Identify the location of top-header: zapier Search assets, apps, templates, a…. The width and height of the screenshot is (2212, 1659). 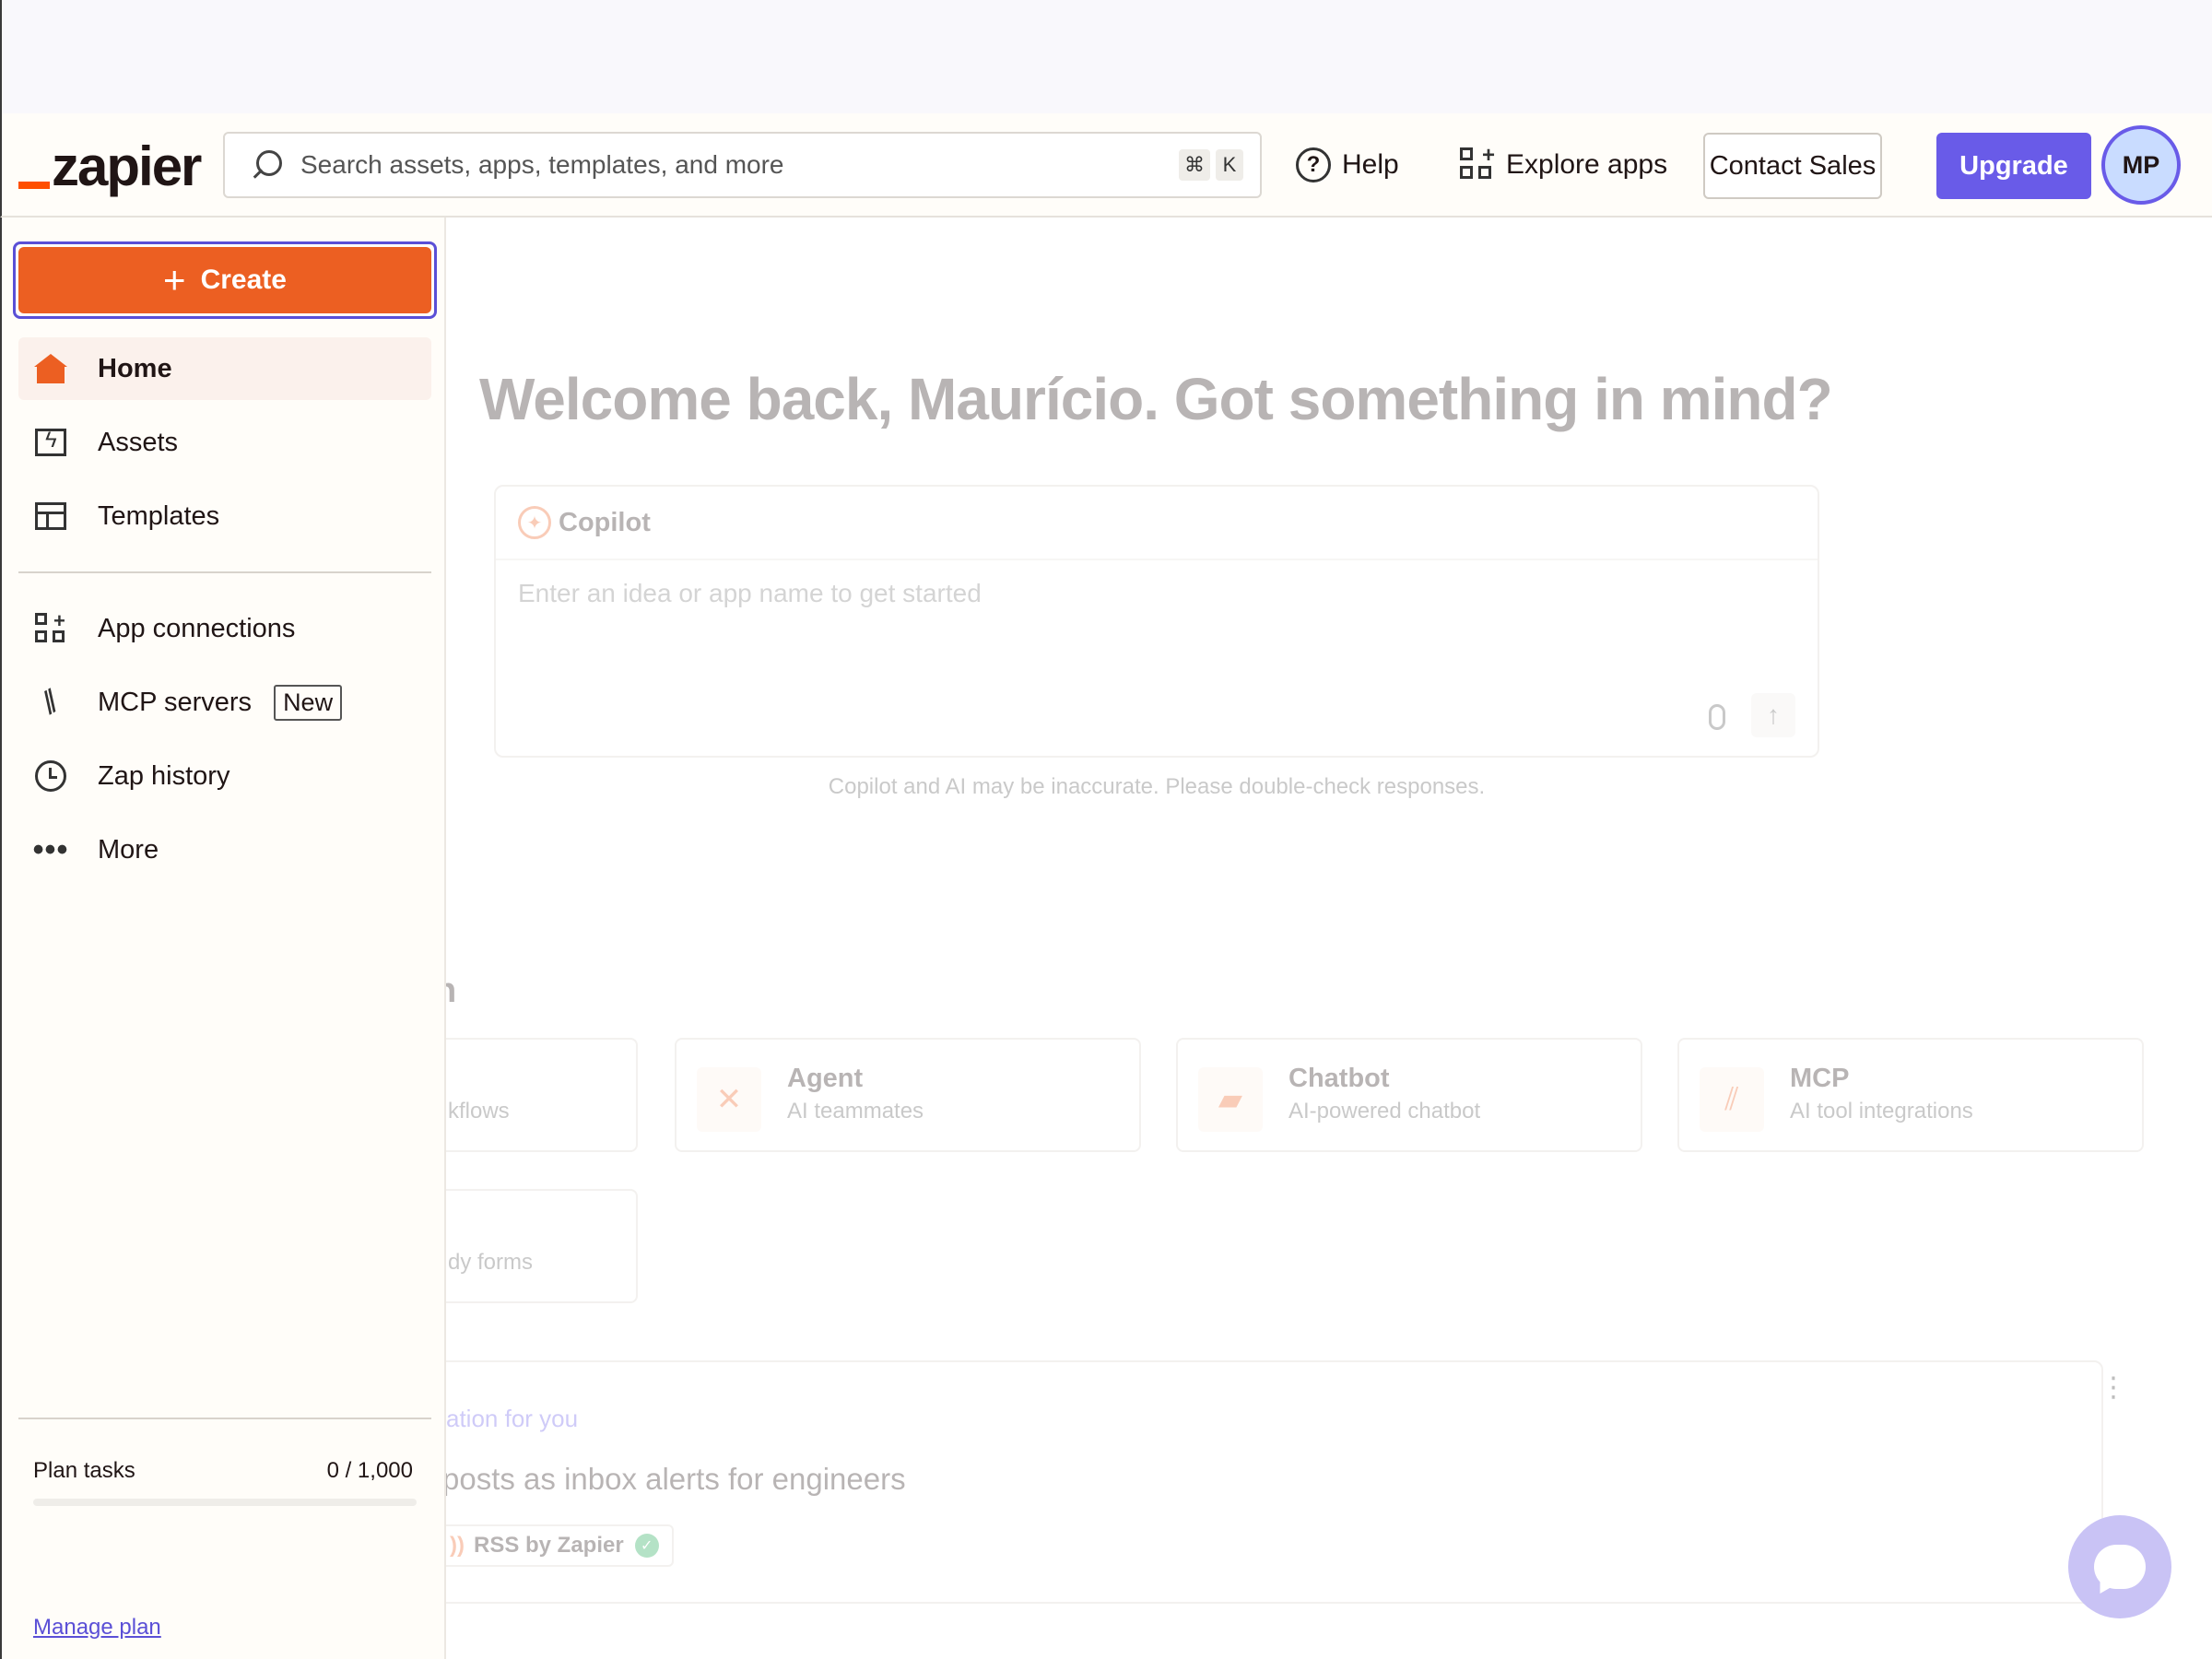
(1106, 165).